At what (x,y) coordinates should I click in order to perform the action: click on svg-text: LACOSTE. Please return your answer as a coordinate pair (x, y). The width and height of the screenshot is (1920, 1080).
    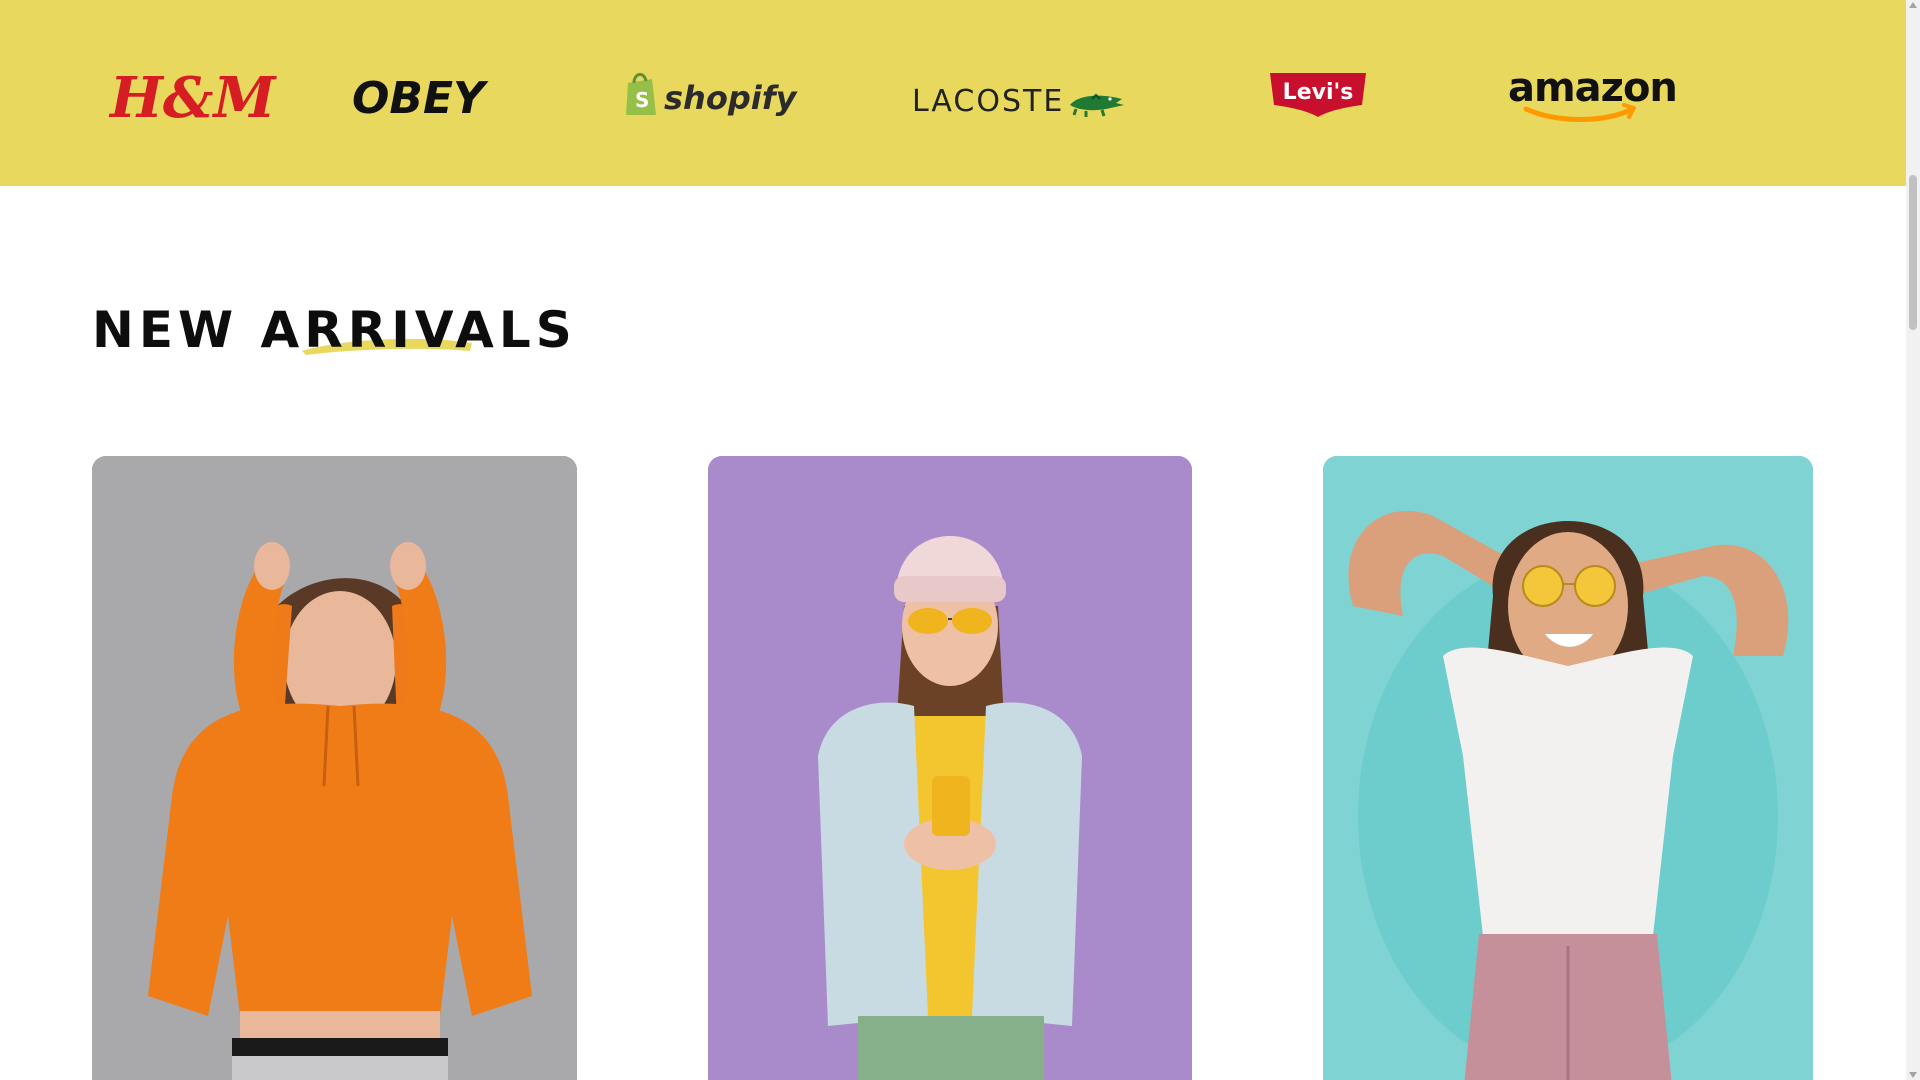
    Looking at the image, I should click on (988, 101).